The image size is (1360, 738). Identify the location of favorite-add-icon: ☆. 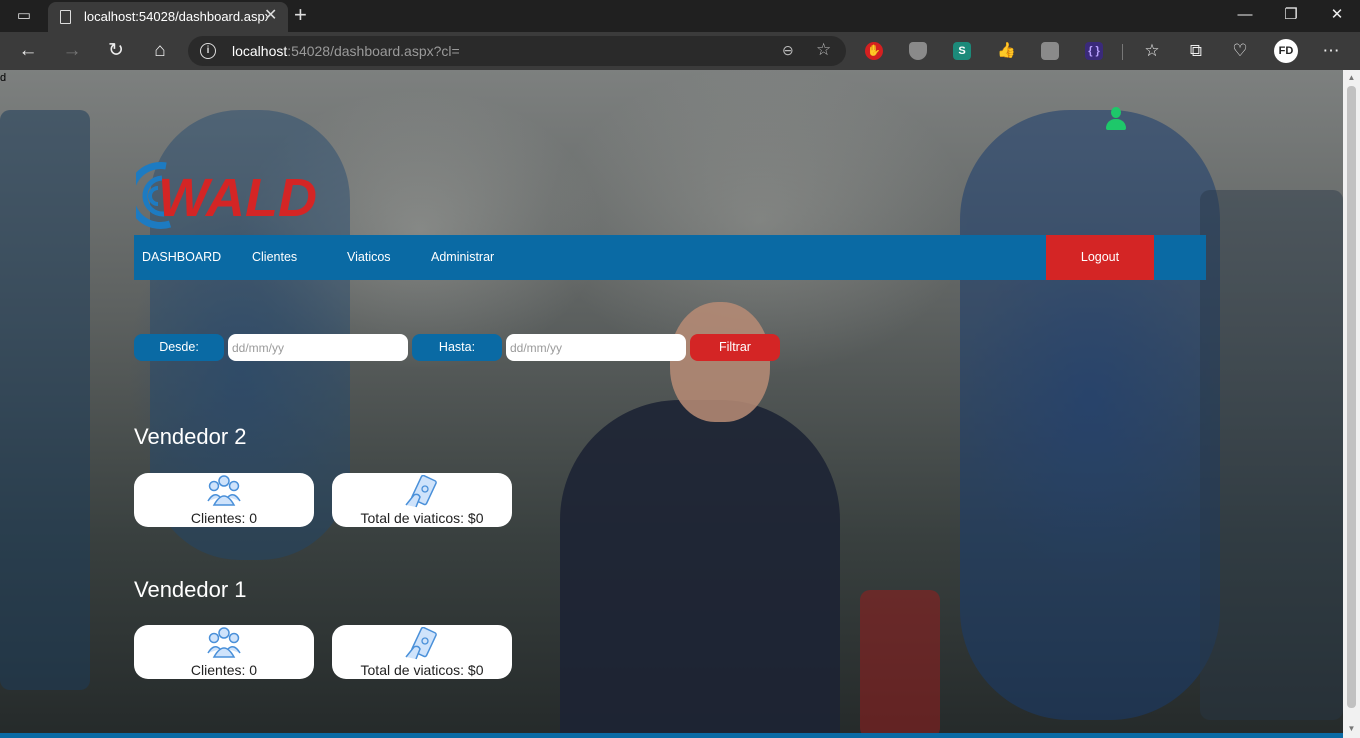
(823, 50).